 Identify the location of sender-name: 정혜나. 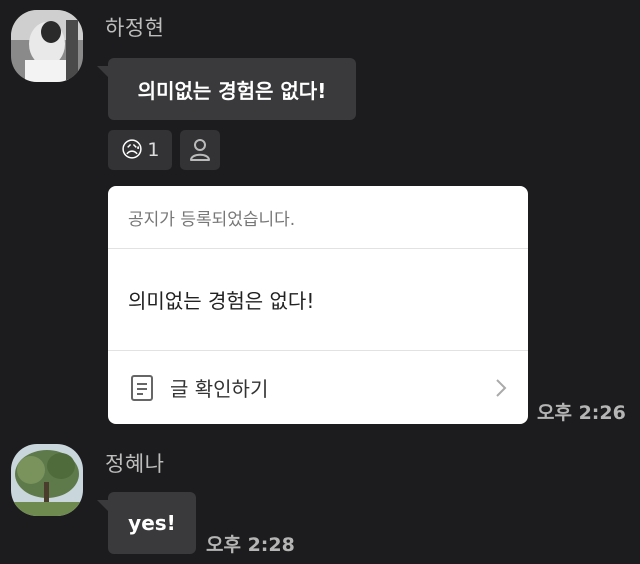
(135, 464).